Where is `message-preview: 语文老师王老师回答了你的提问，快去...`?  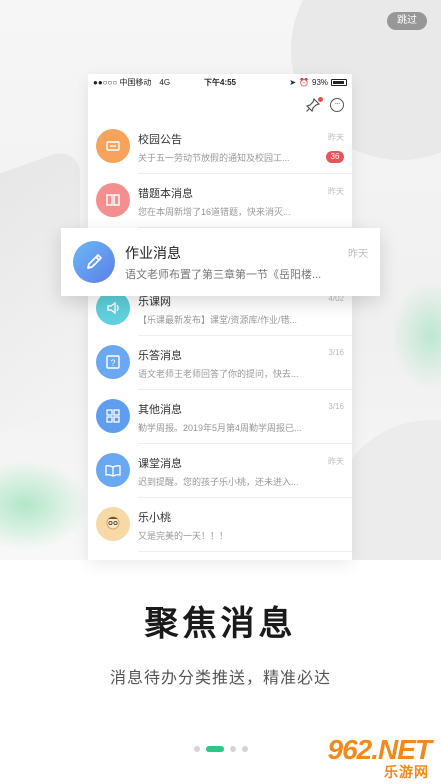 message-preview: 语文老师王老师回答了你的提问，快去... is located at coordinates (218, 374).